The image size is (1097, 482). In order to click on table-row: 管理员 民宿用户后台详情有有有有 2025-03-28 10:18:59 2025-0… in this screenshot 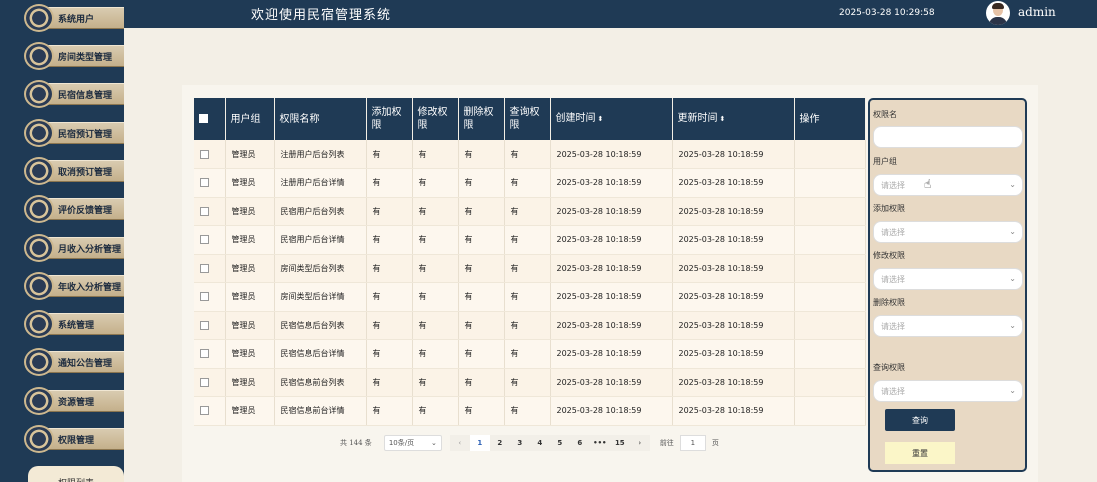, I will do `click(530, 240)`.